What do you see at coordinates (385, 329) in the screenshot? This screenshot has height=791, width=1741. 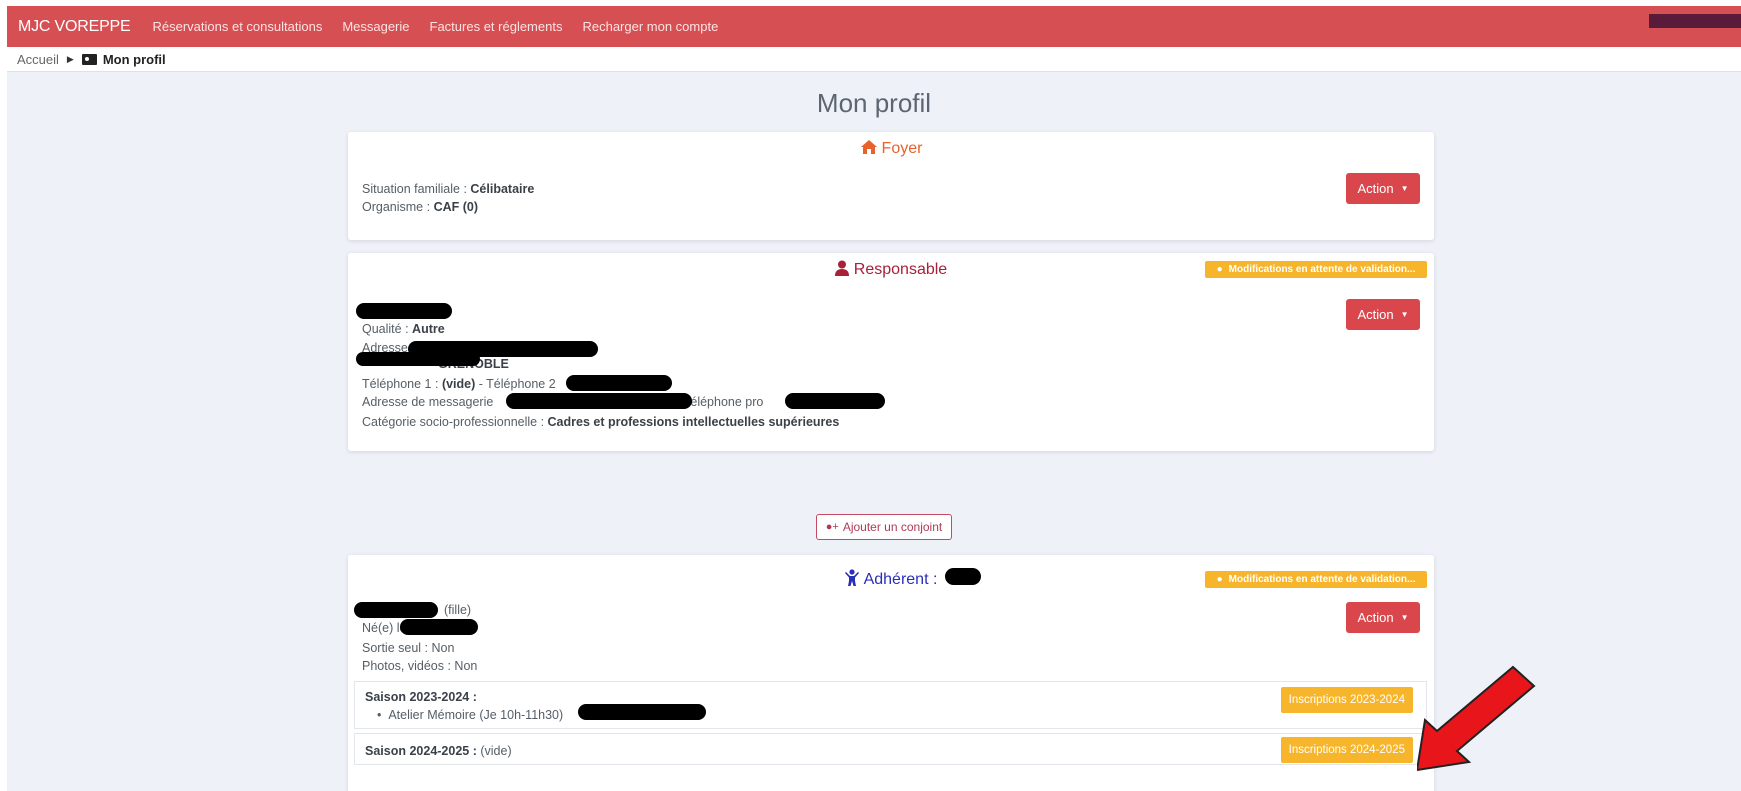 I see `qualite-label: Qualité :` at bounding box center [385, 329].